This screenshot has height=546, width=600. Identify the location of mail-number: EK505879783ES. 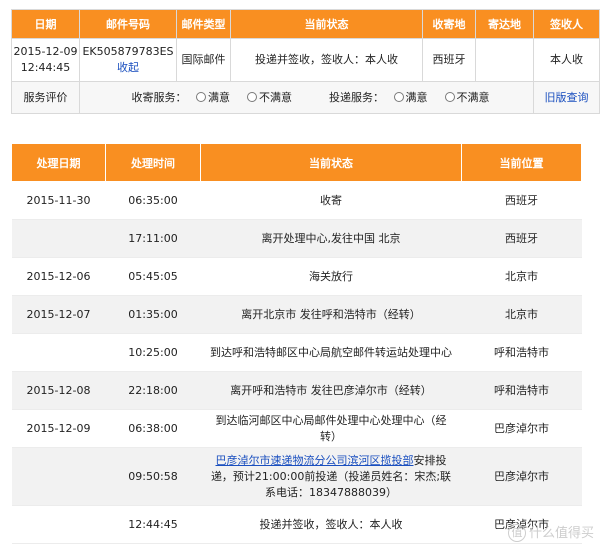
(128, 51).